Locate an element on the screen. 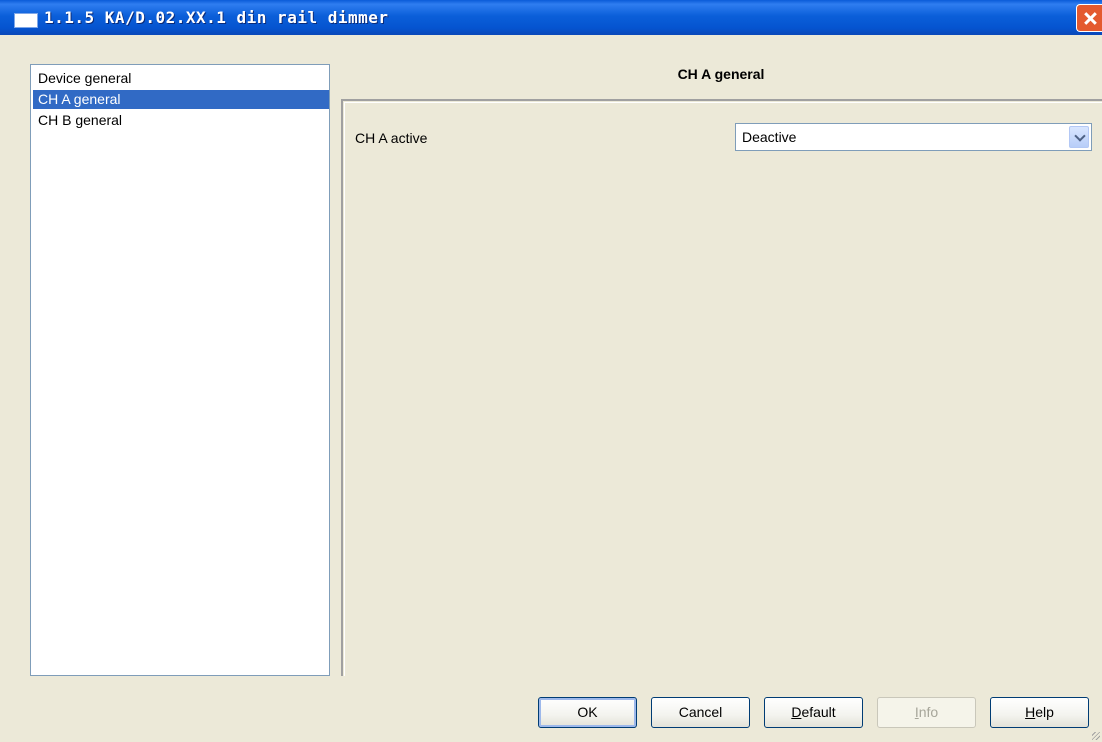 The image size is (1102, 742). default-button: Default is located at coordinates (813, 712).